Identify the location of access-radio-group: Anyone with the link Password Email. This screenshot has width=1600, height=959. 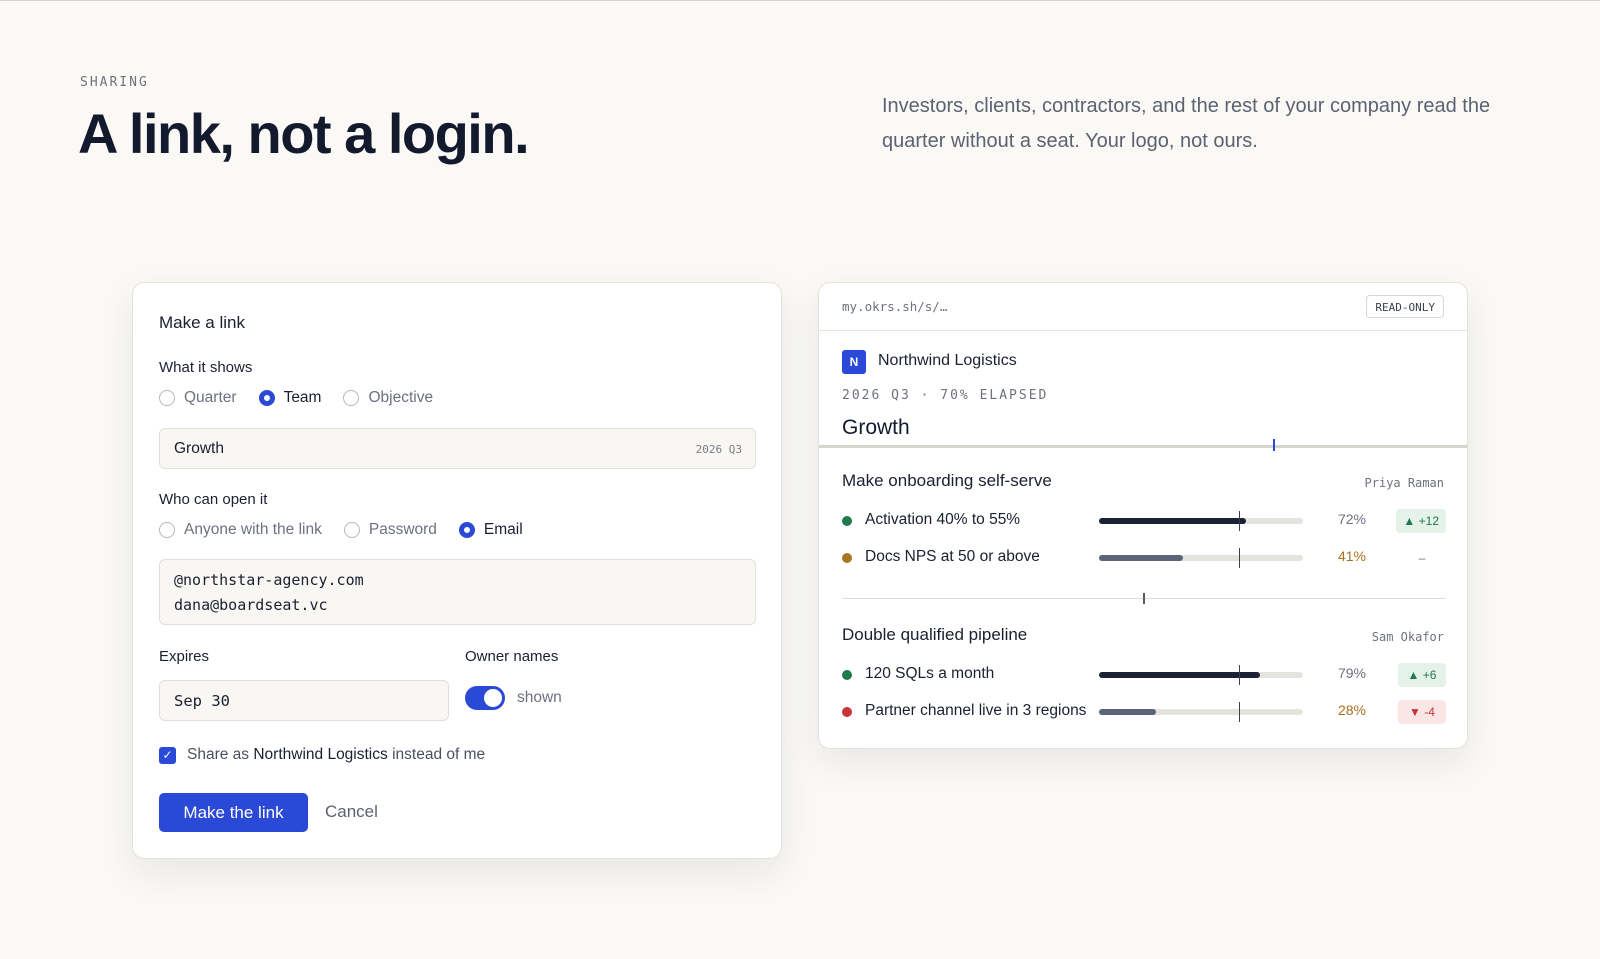
(352, 530).